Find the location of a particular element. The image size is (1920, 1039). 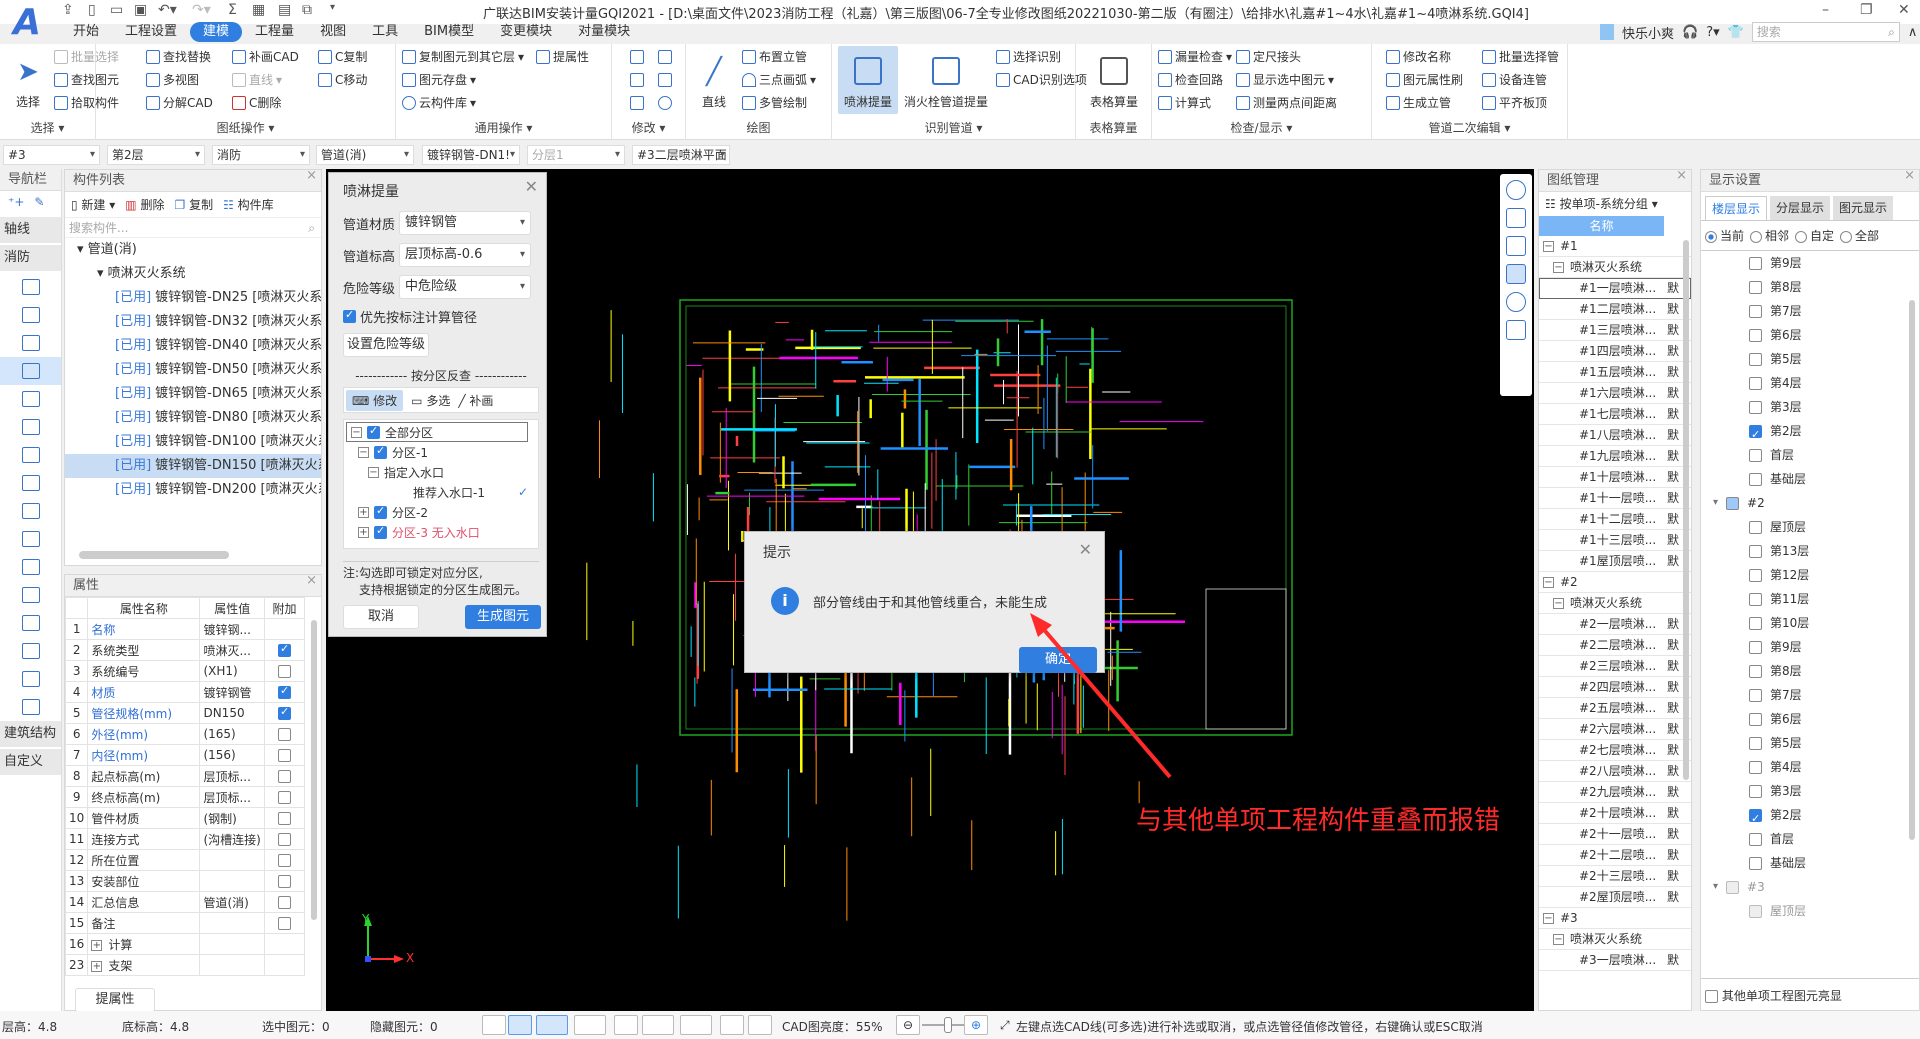

explode-cad-button: 分解CAD is located at coordinates (179, 103).